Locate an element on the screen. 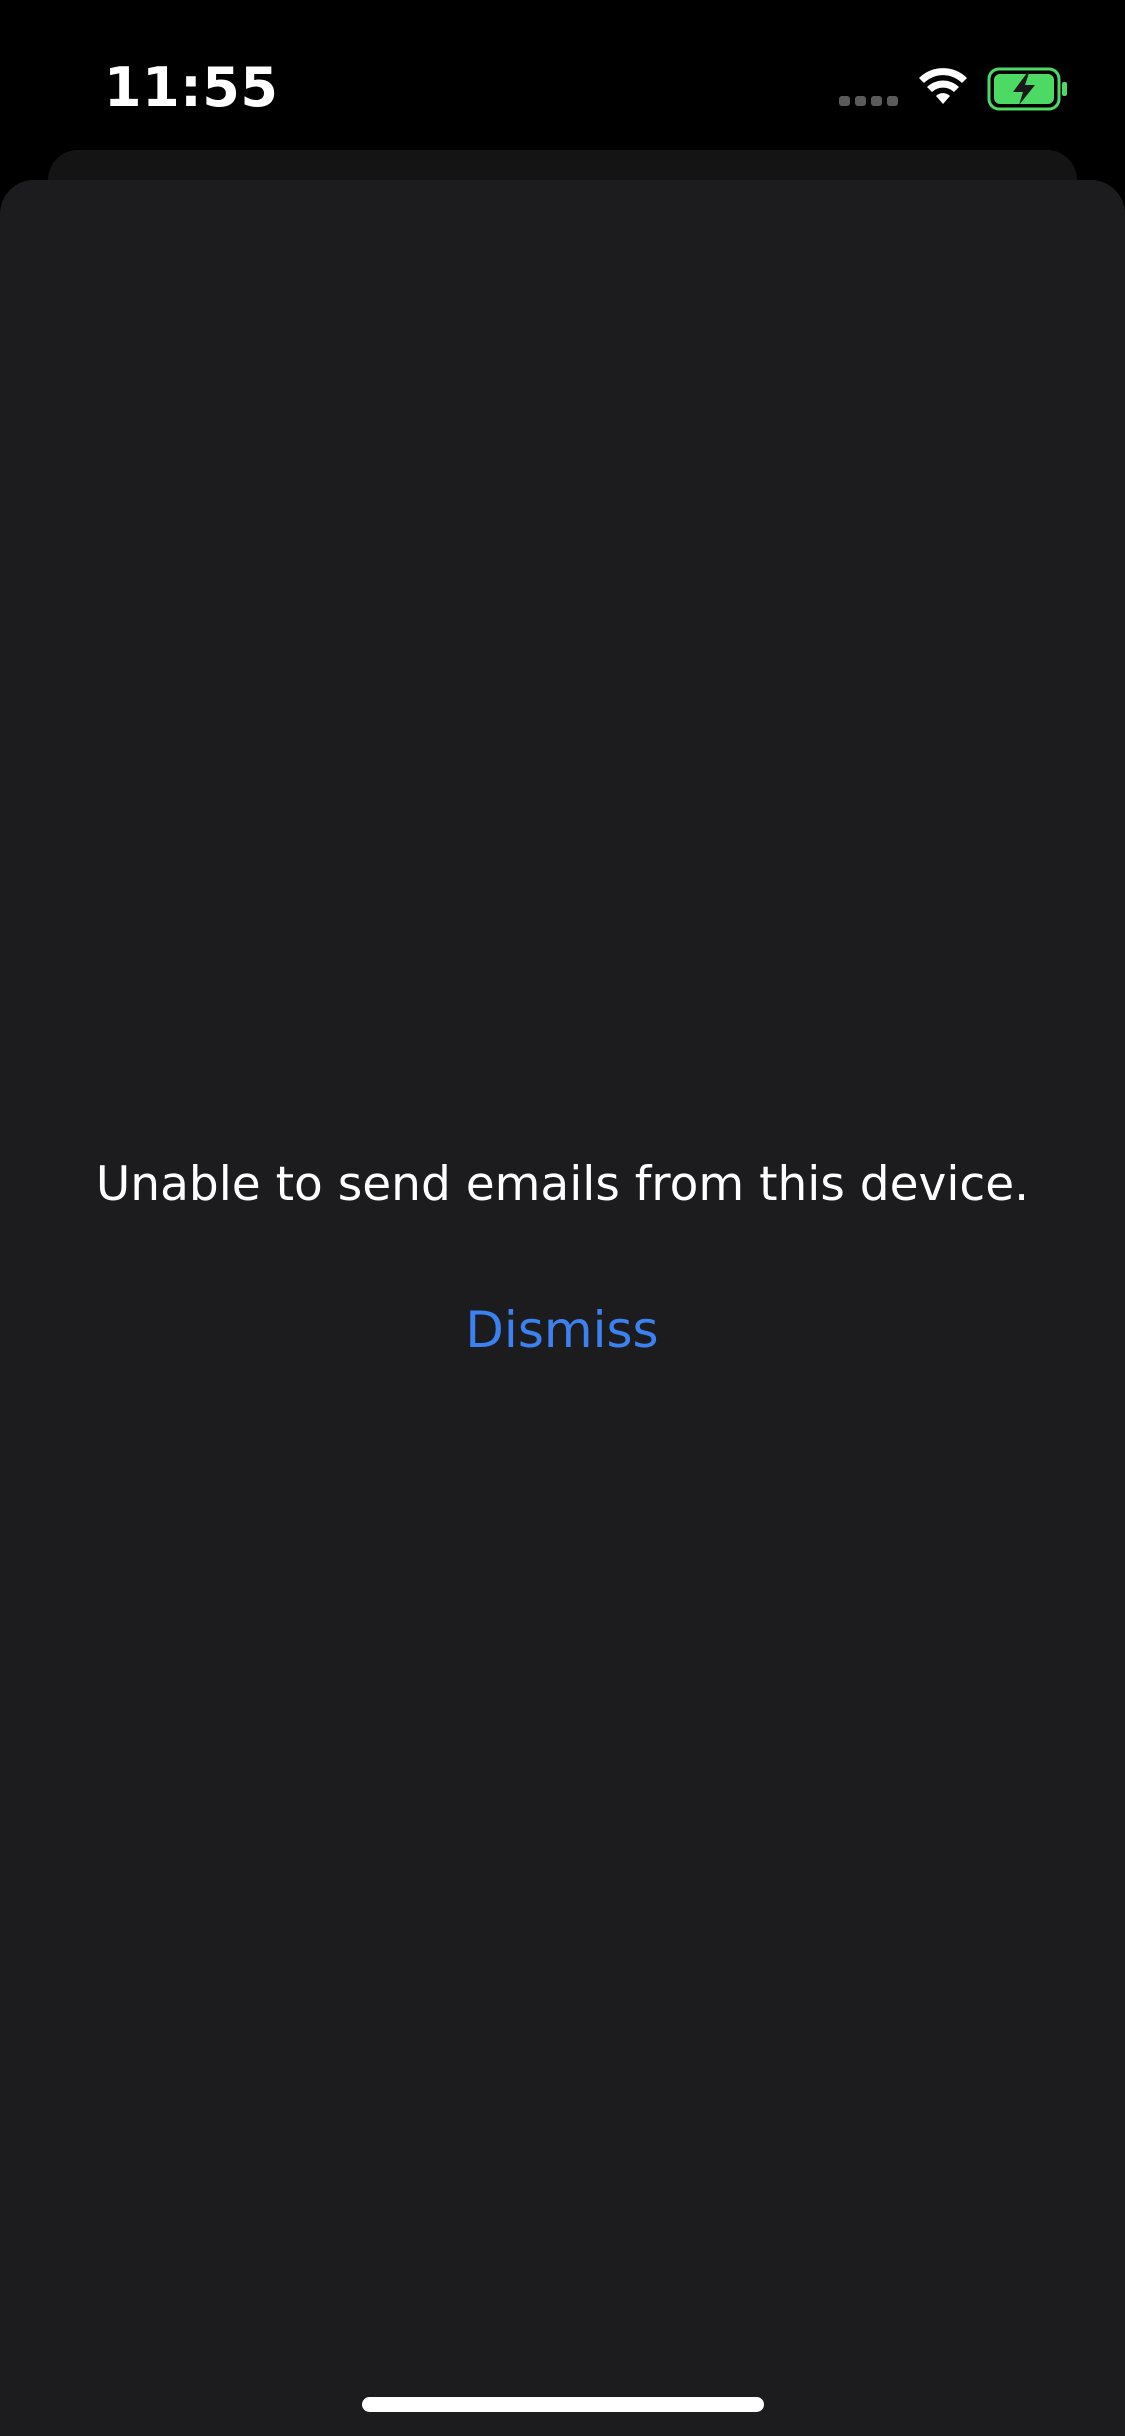  dismiss-button: Dismiss is located at coordinates (562, 1330).